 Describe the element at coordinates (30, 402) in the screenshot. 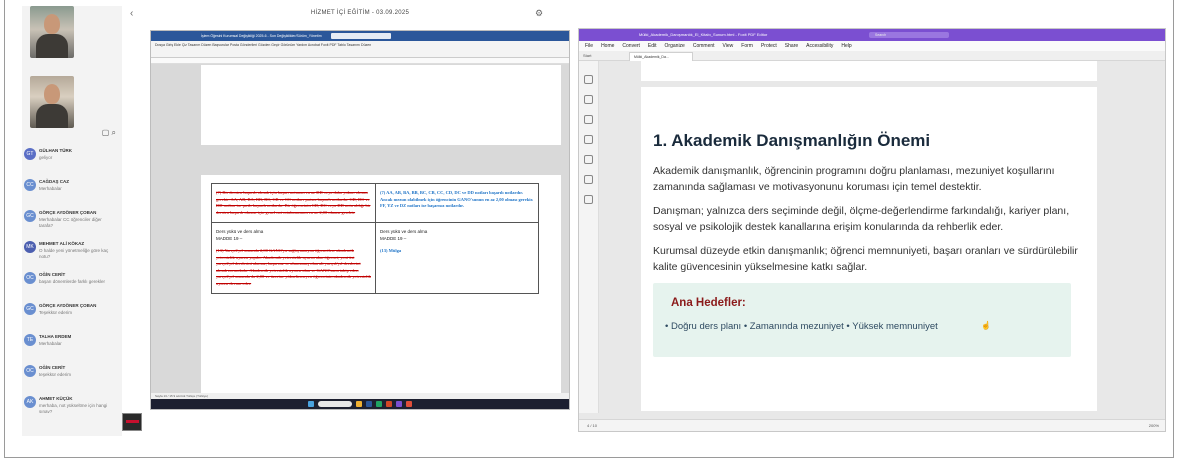

I see `avatar: AK` at that location.